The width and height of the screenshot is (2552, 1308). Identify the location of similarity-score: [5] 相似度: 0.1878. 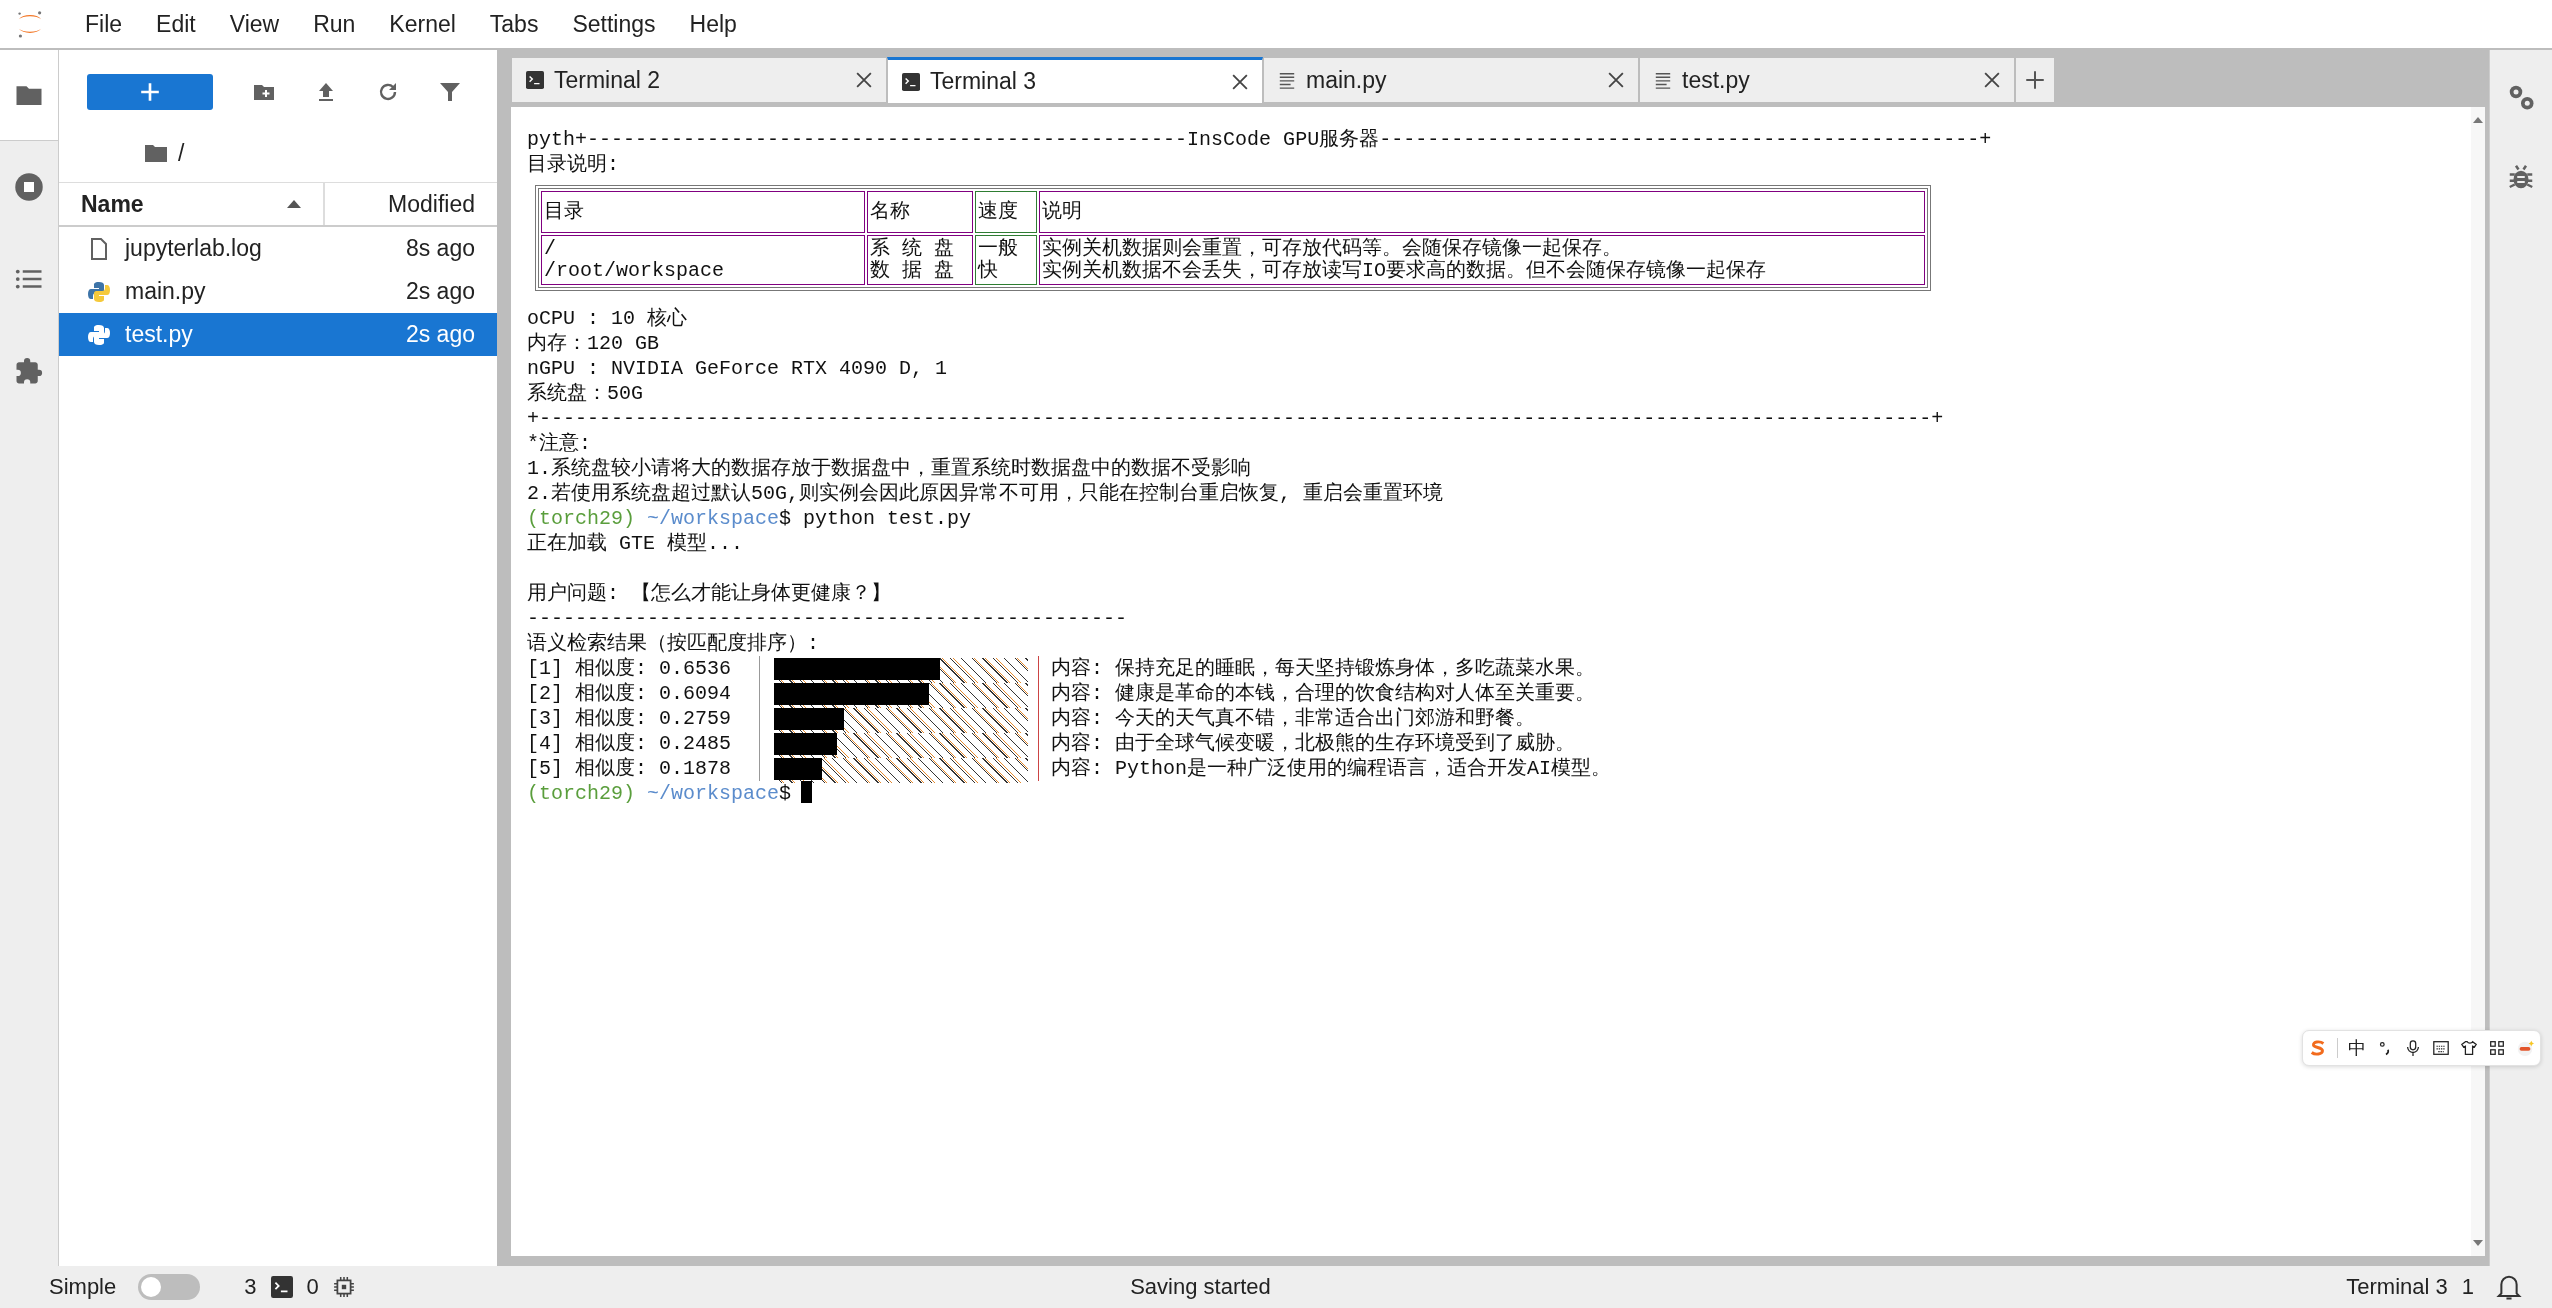
(630, 768).